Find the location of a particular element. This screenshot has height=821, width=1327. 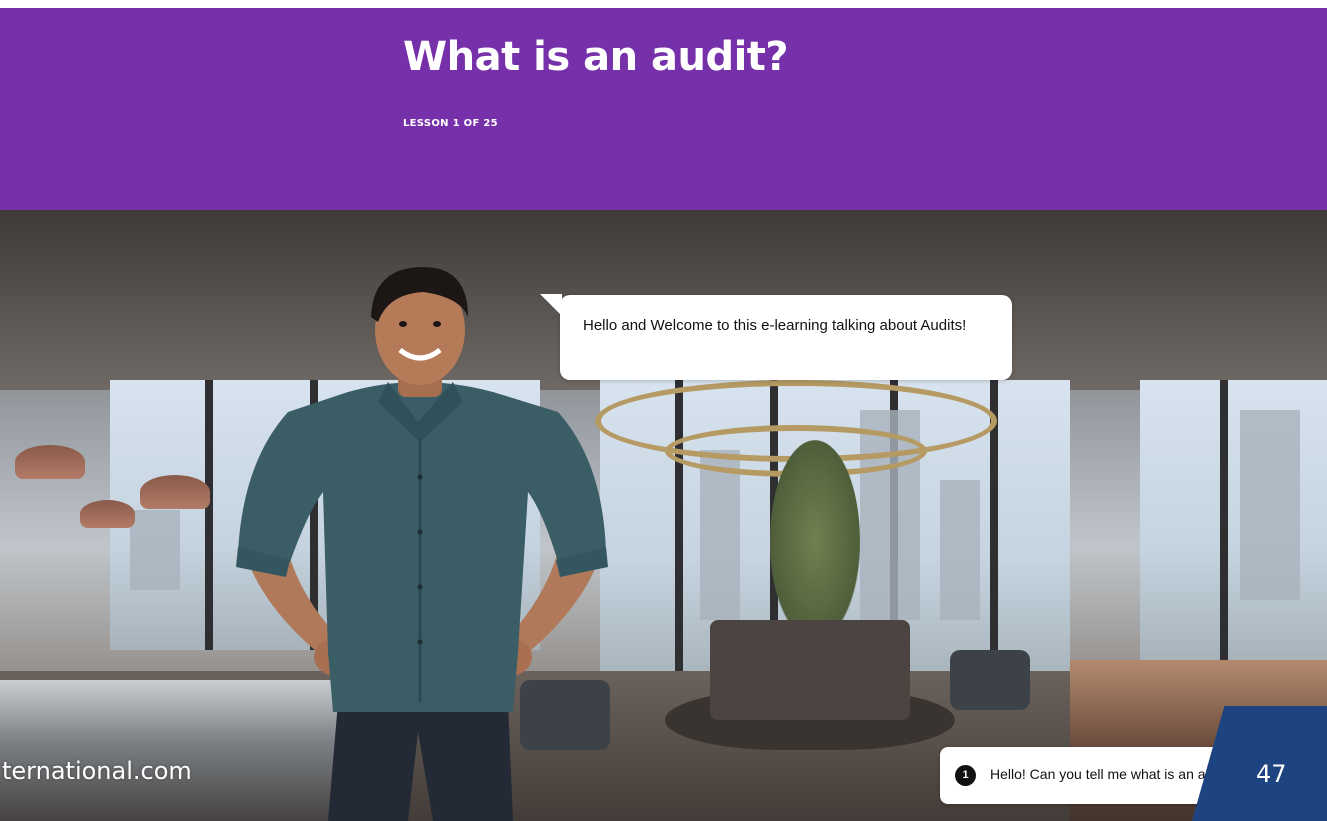

lounge-chair is located at coordinates (990, 680).